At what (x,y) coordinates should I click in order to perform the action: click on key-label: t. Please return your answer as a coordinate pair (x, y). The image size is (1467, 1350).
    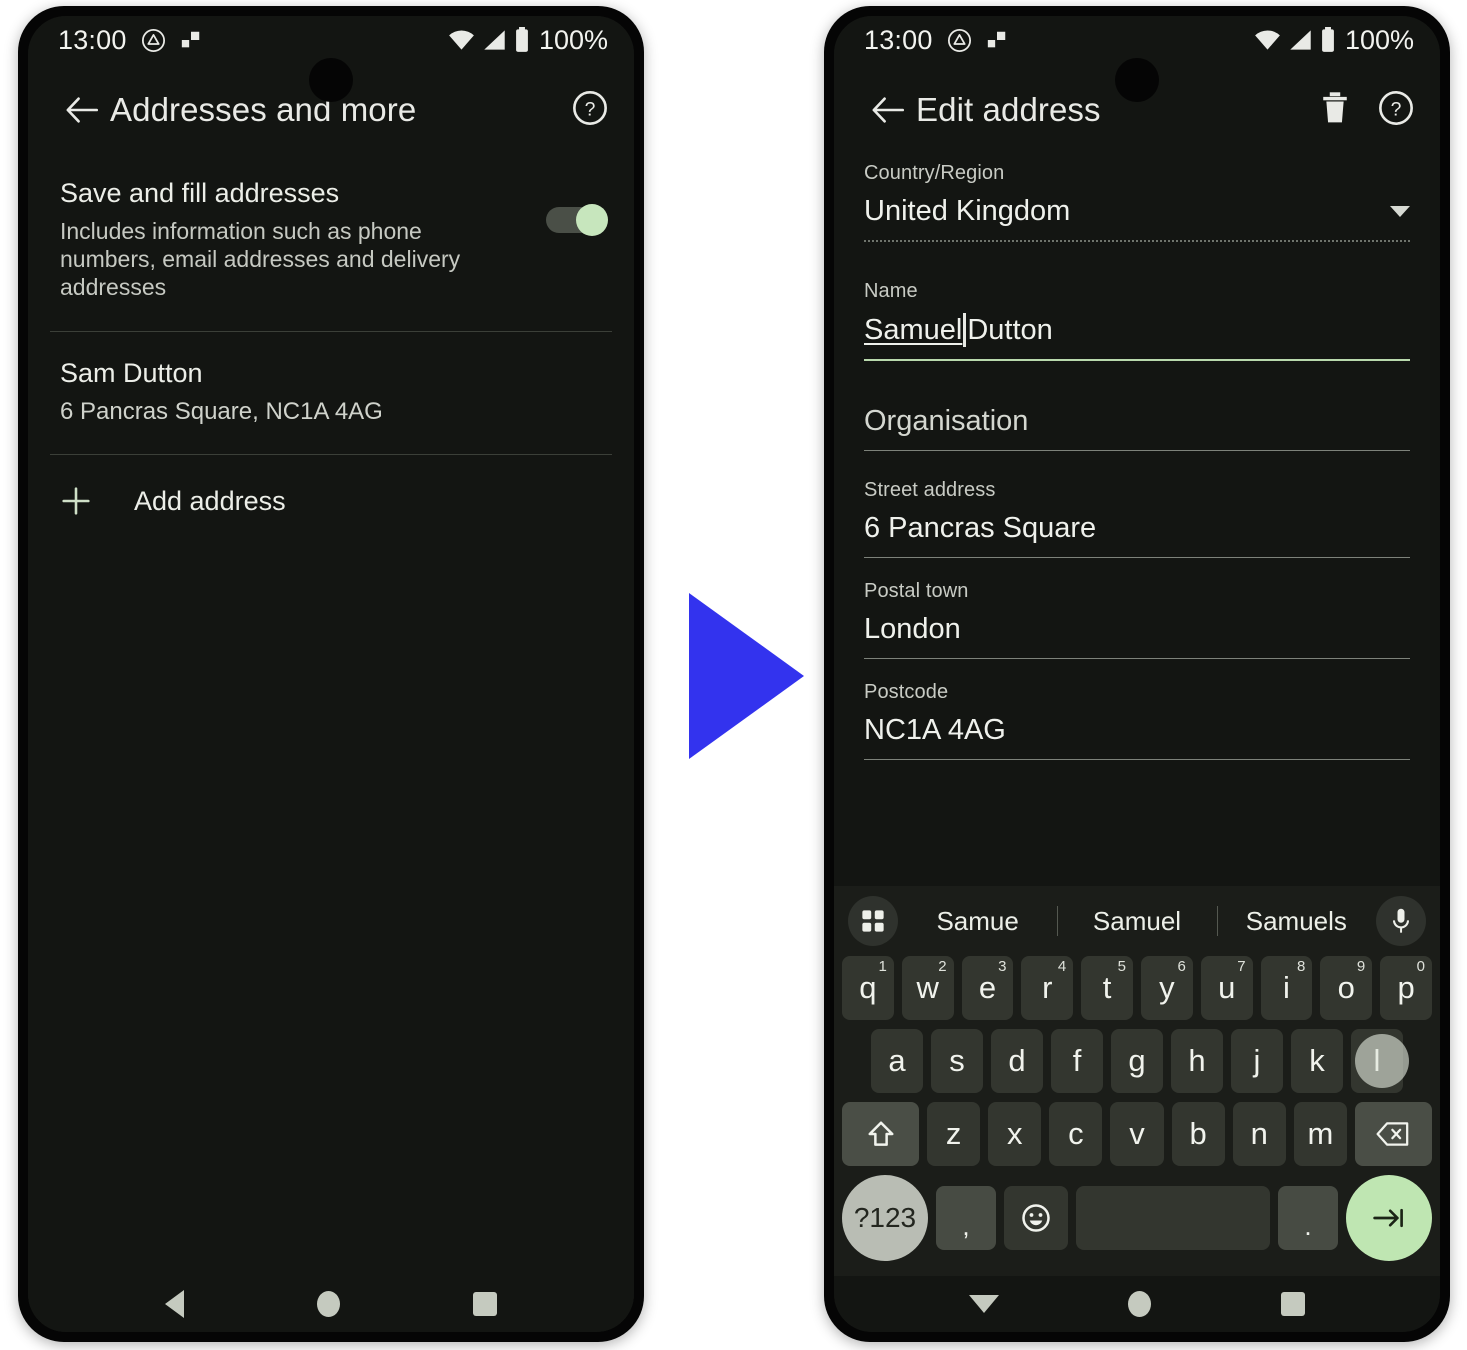
    Looking at the image, I should click on (1107, 987).